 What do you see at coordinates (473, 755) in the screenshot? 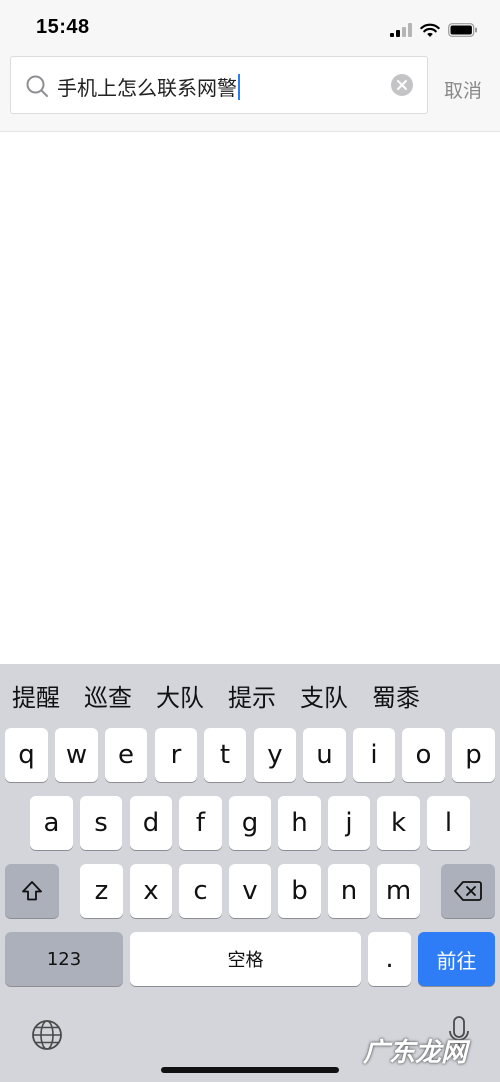
I see `key-p: p` at bounding box center [473, 755].